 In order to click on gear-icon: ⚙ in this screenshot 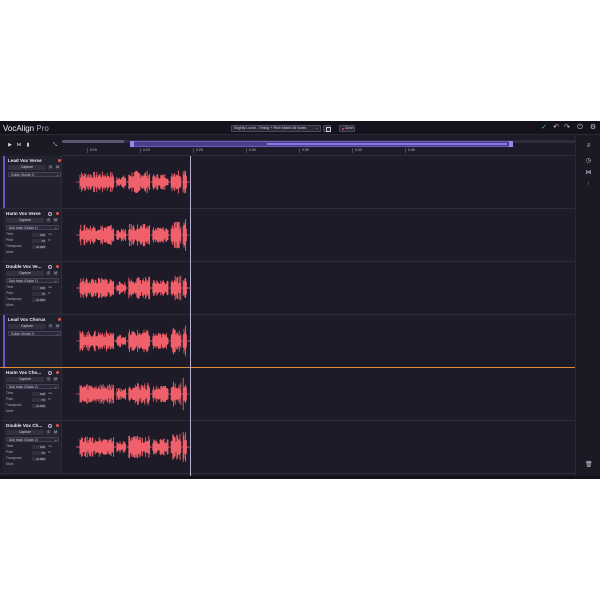, I will do `click(593, 128)`.